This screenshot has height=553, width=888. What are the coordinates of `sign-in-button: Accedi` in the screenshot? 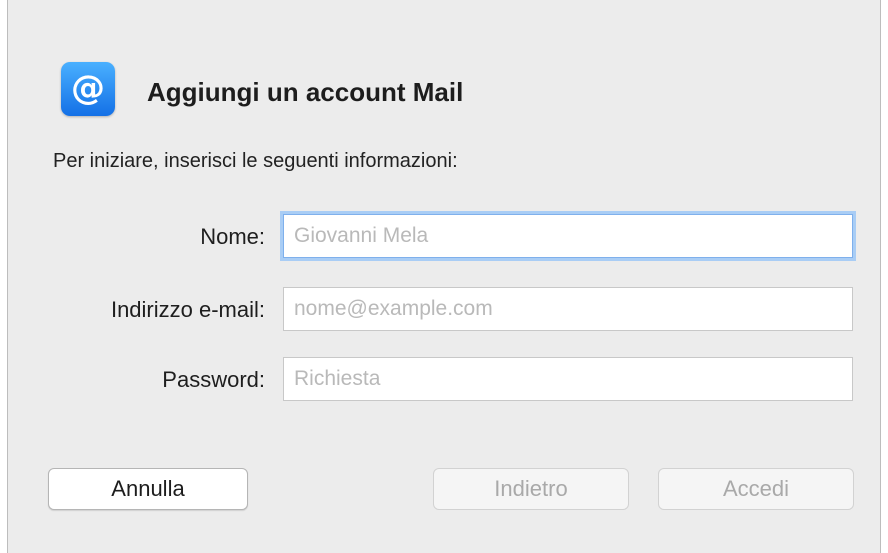 It's located at (756, 489).